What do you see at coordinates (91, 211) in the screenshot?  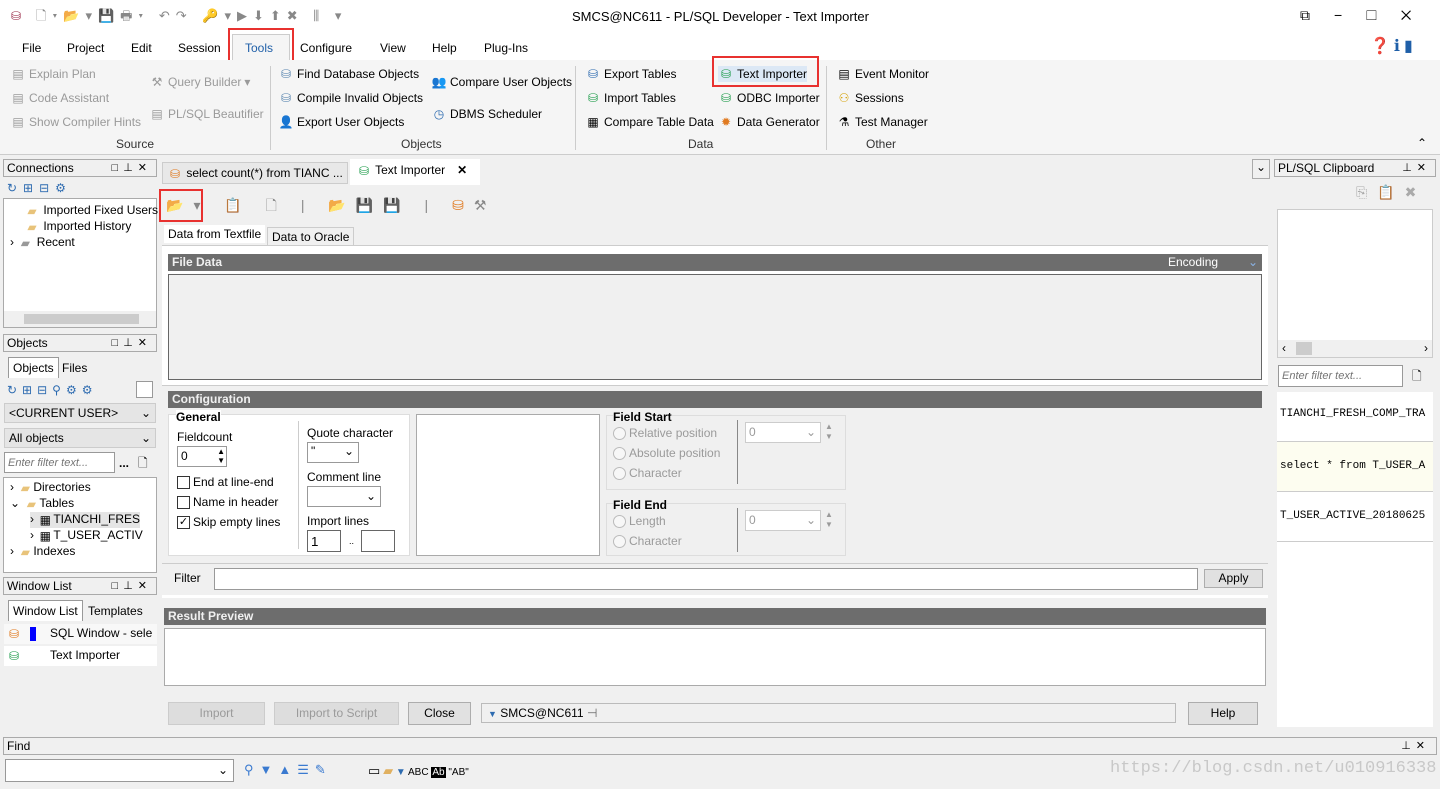 I see `tree-item: ▰ Imported Fixed Users` at bounding box center [91, 211].